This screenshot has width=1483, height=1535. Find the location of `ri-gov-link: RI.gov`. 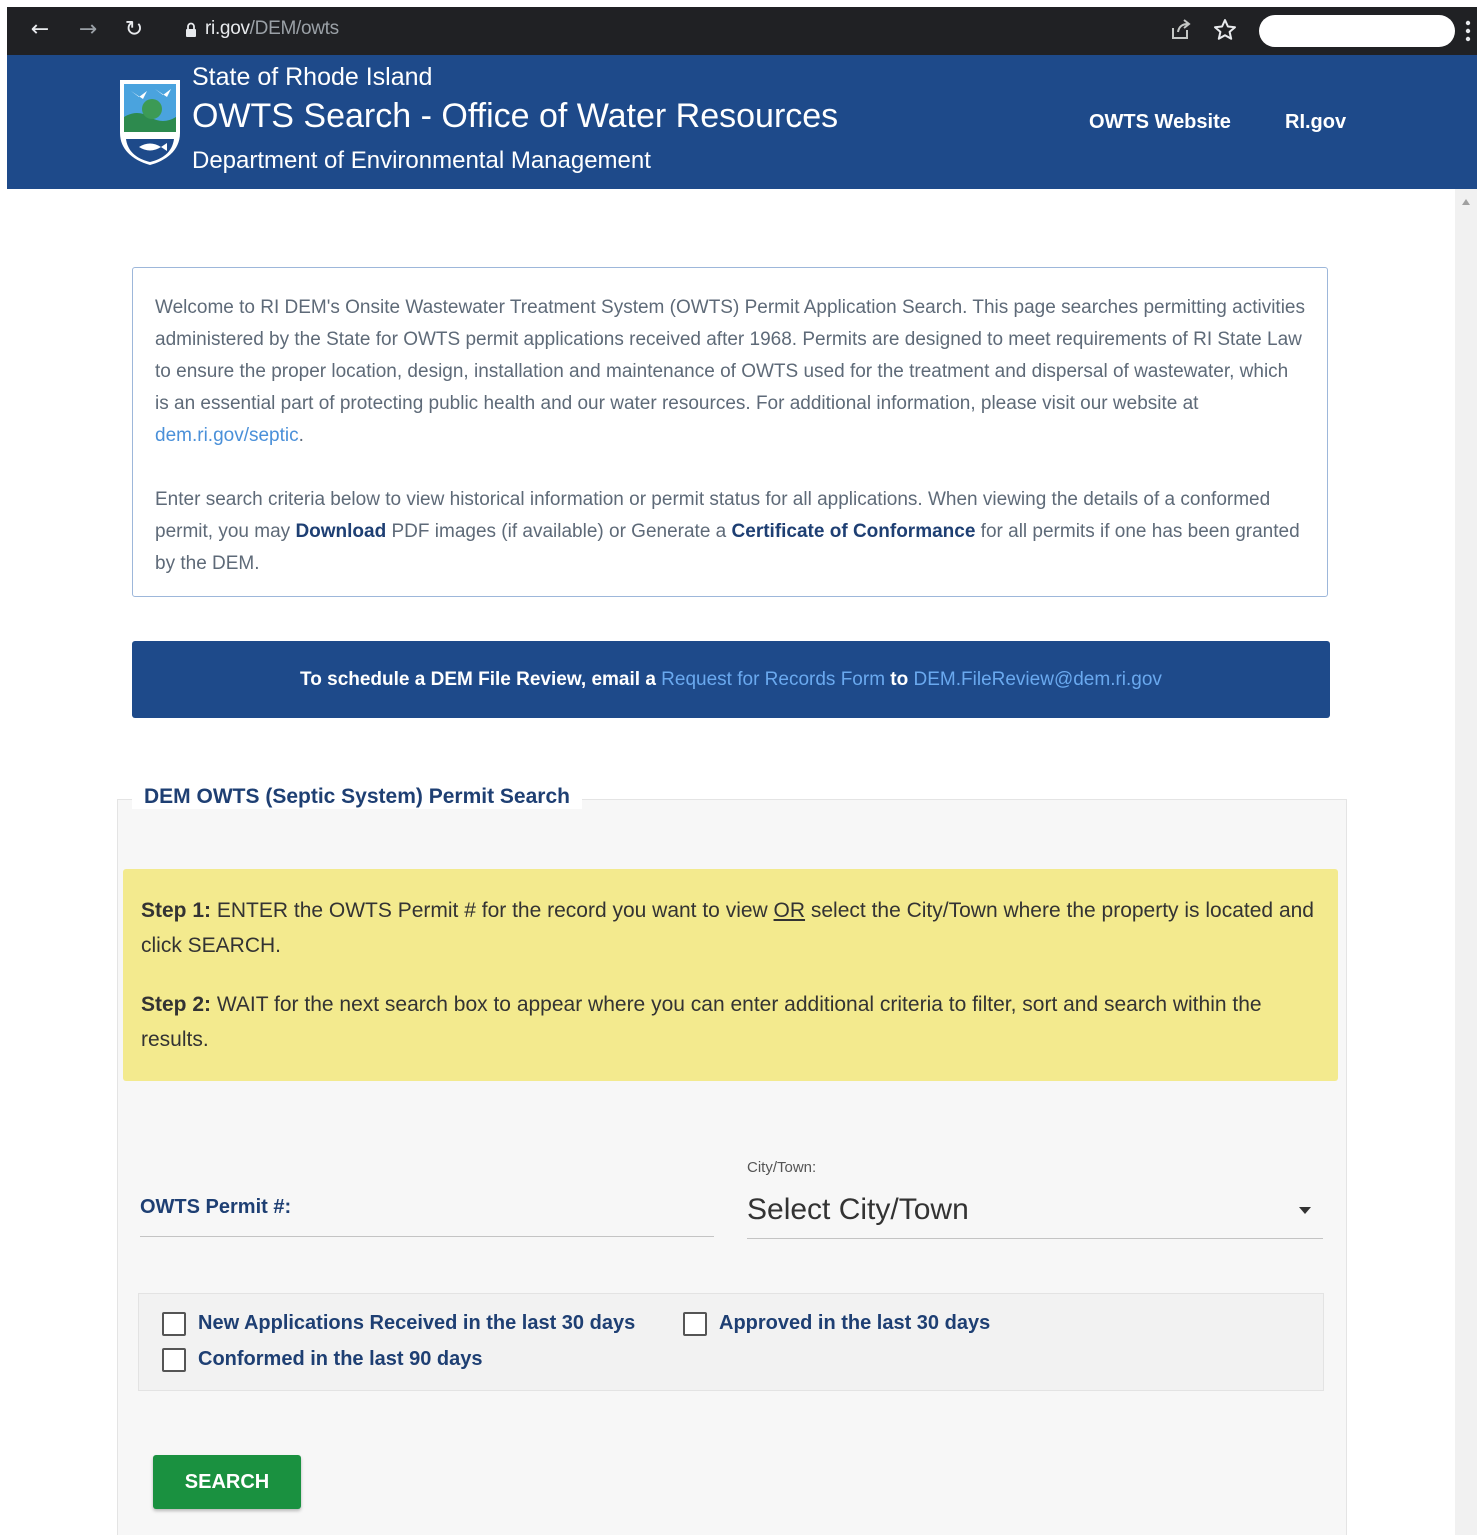

ri-gov-link: RI.gov is located at coordinates (1315, 122).